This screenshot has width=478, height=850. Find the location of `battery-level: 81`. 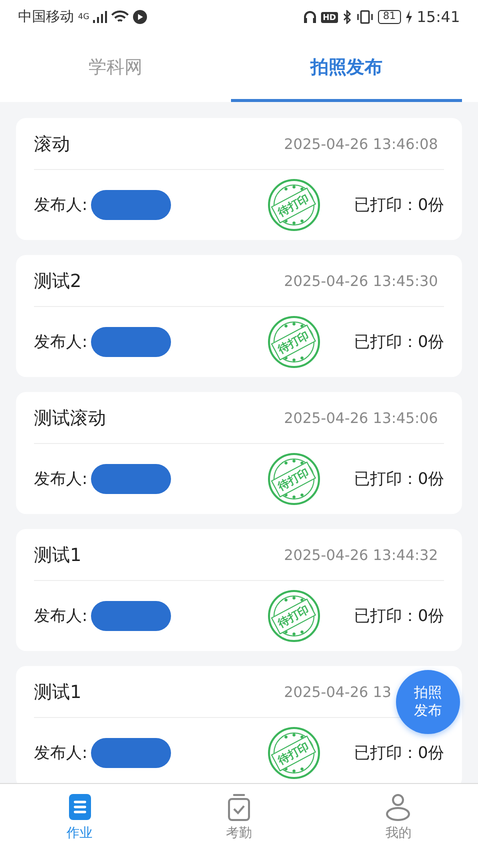

battery-level: 81 is located at coordinates (389, 17).